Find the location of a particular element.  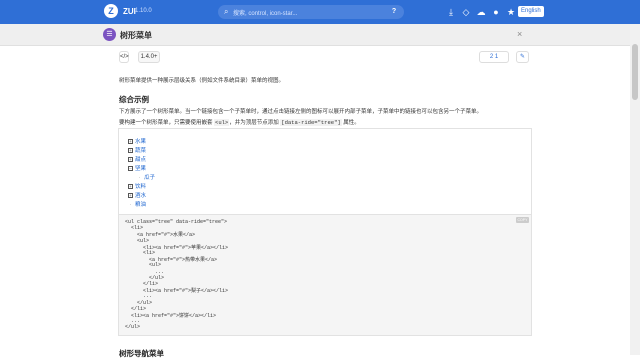

section-title: 综合示例 is located at coordinates (134, 99).